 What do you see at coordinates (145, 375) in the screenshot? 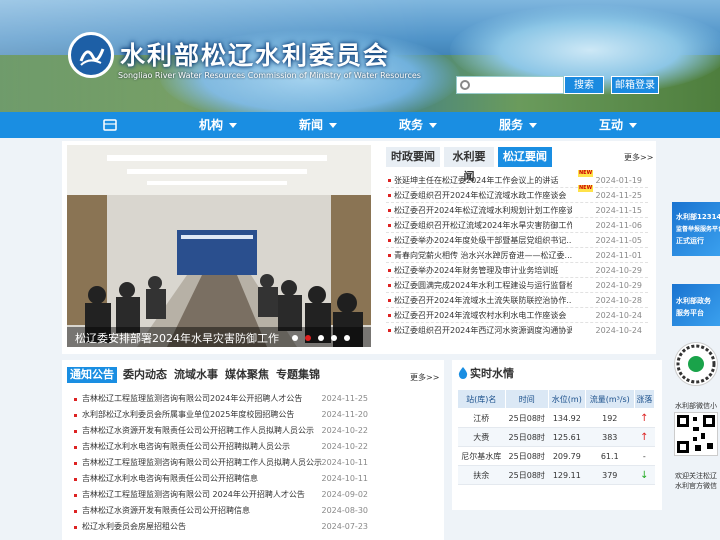
I see `tab-internal-news: 委内动态` at bounding box center [145, 375].